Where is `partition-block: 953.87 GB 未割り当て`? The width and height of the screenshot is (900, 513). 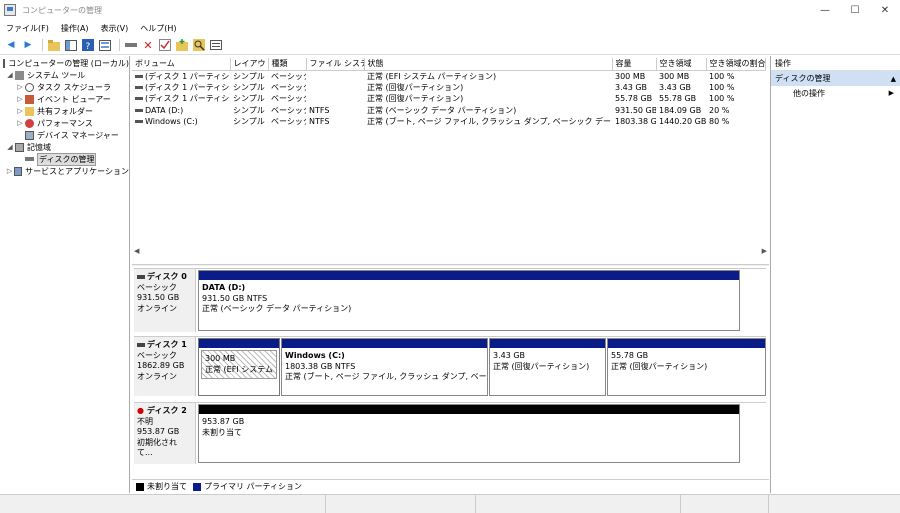
partition-block: 953.87 GB 未割り当て is located at coordinates (469, 433).